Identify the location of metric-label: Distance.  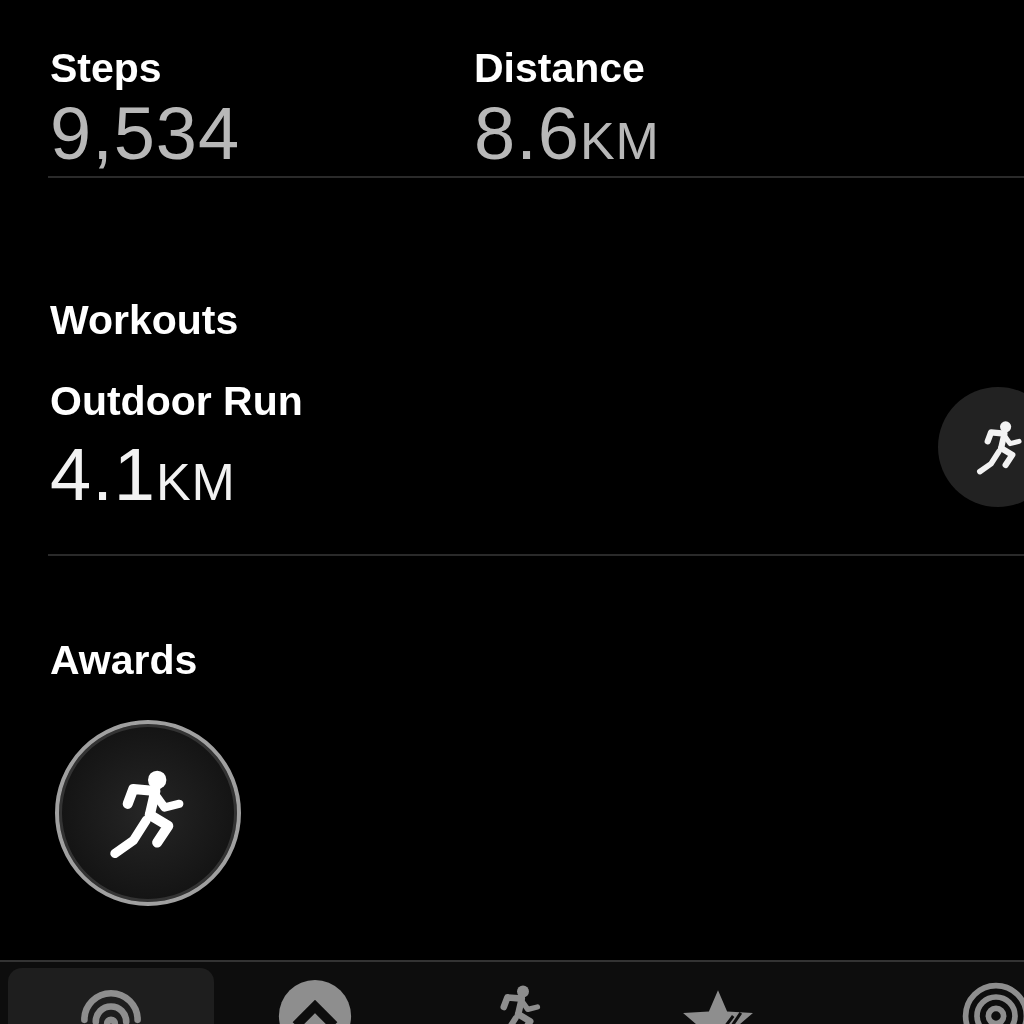
(560, 68).